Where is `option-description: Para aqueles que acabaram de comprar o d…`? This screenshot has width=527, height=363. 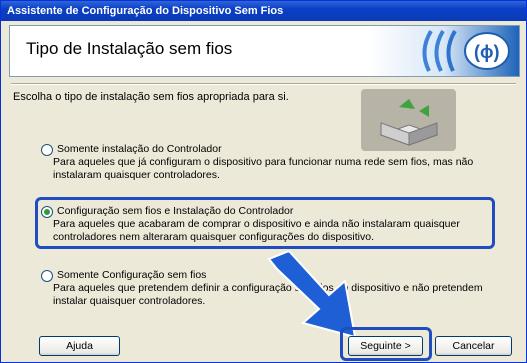
option-description: Para aqueles que acabaram de comprar o d… is located at coordinates (256, 230).